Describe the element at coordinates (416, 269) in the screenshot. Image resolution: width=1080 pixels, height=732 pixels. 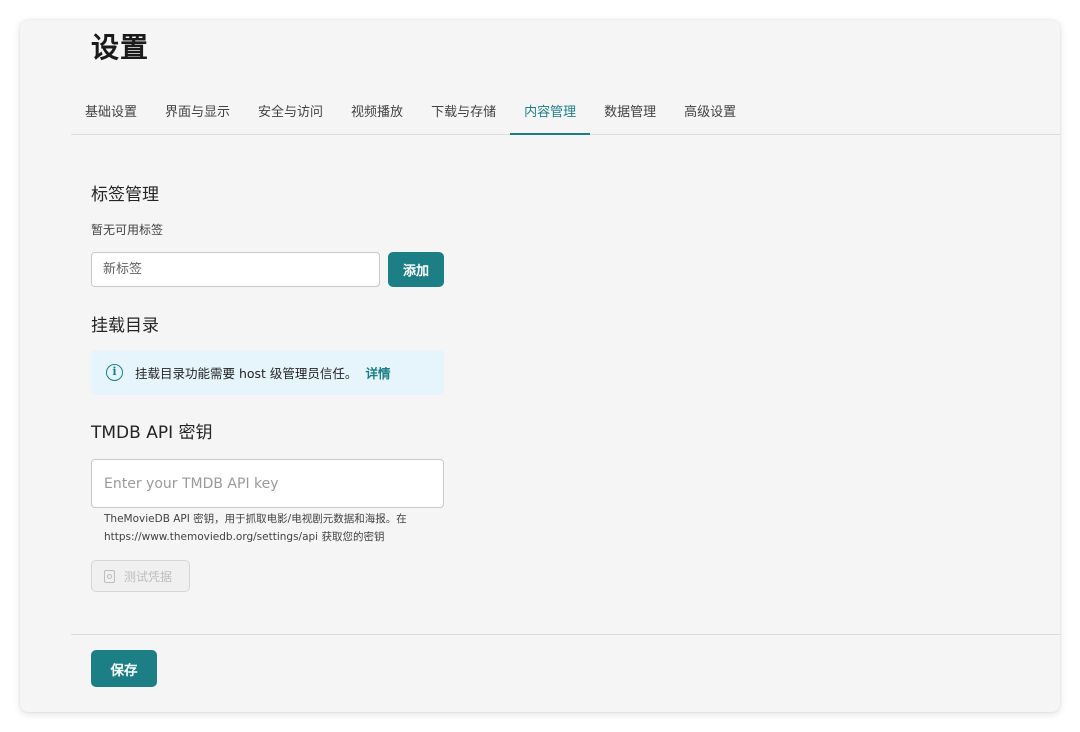
I see `add-tag-button: 添加` at that location.